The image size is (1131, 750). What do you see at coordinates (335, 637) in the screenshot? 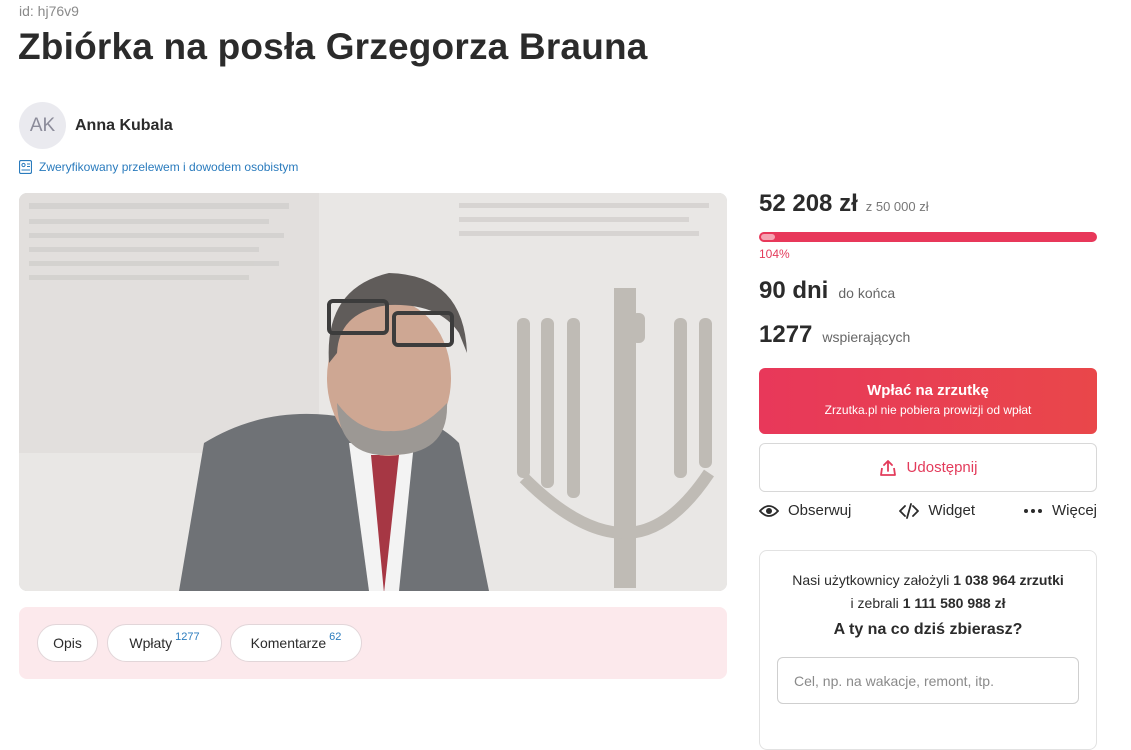
I see `tab-count: 62` at bounding box center [335, 637].